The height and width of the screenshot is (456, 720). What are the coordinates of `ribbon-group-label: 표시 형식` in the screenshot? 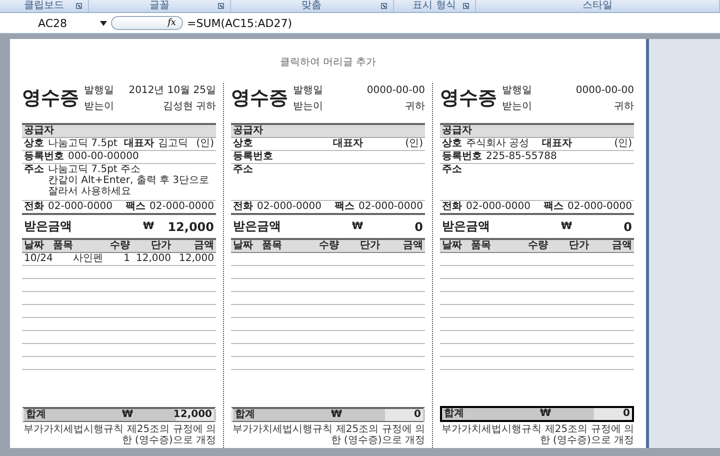 It's located at (434, 6).